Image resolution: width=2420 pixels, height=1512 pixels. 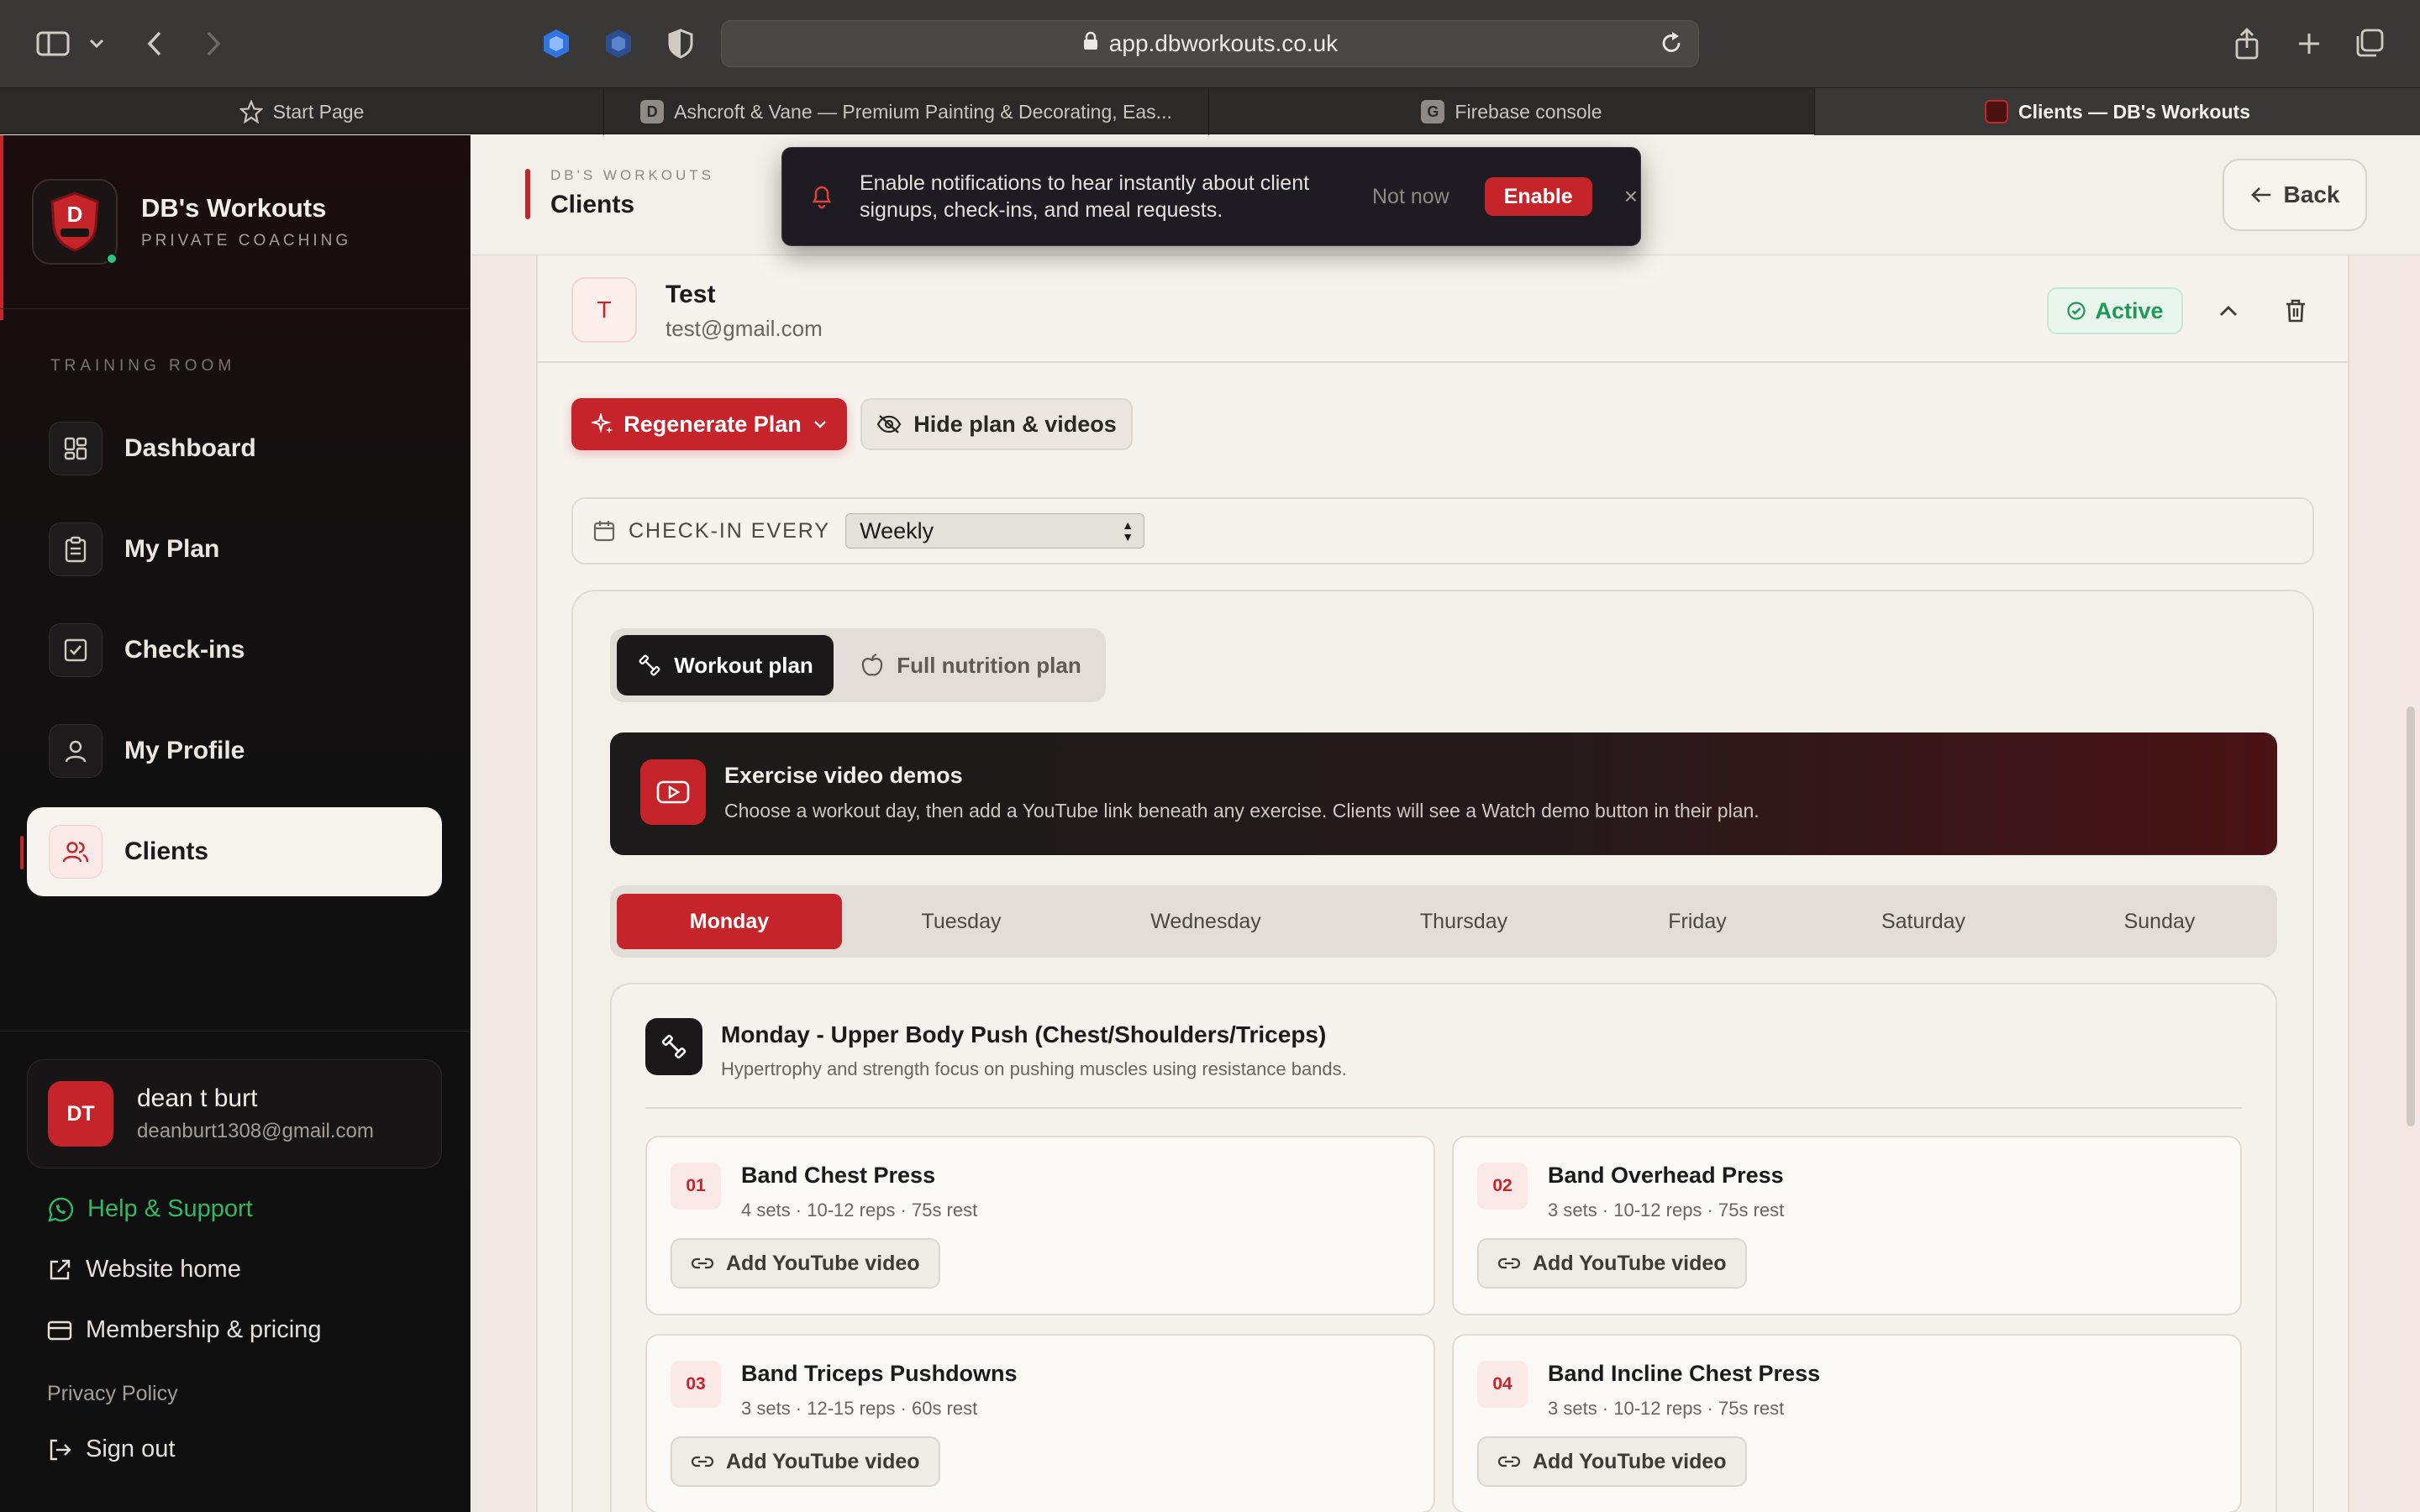 What do you see at coordinates (1512, 111) in the screenshot?
I see `tab-firebase: G Firebase console` at bounding box center [1512, 111].